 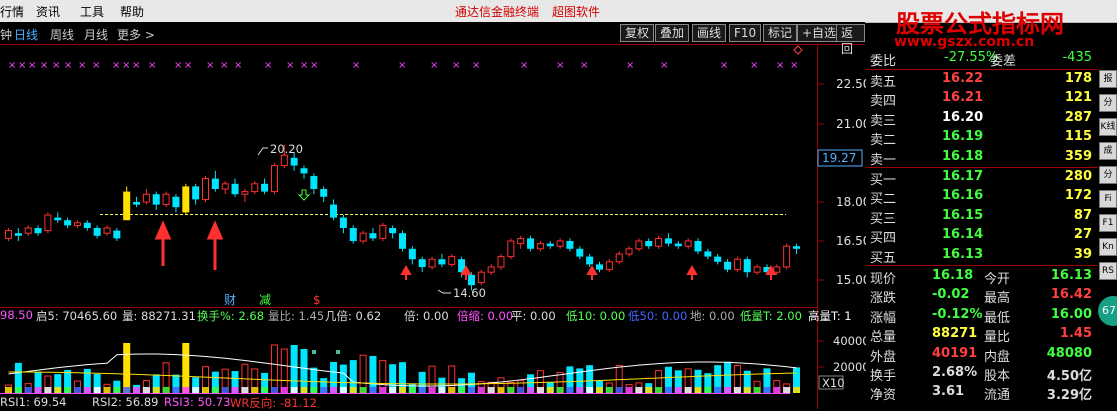 What do you see at coordinates (842, 362) in the screenshot?
I see `volume-axis: 40000 20000 X10` at bounding box center [842, 362].